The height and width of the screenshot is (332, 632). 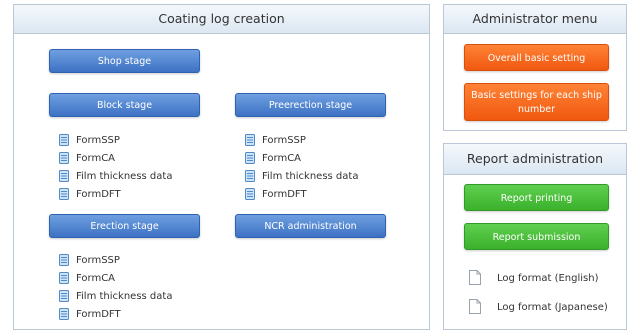 I want to click on administrator-menu-title: Administrator menu, so click(x=535, y=19).